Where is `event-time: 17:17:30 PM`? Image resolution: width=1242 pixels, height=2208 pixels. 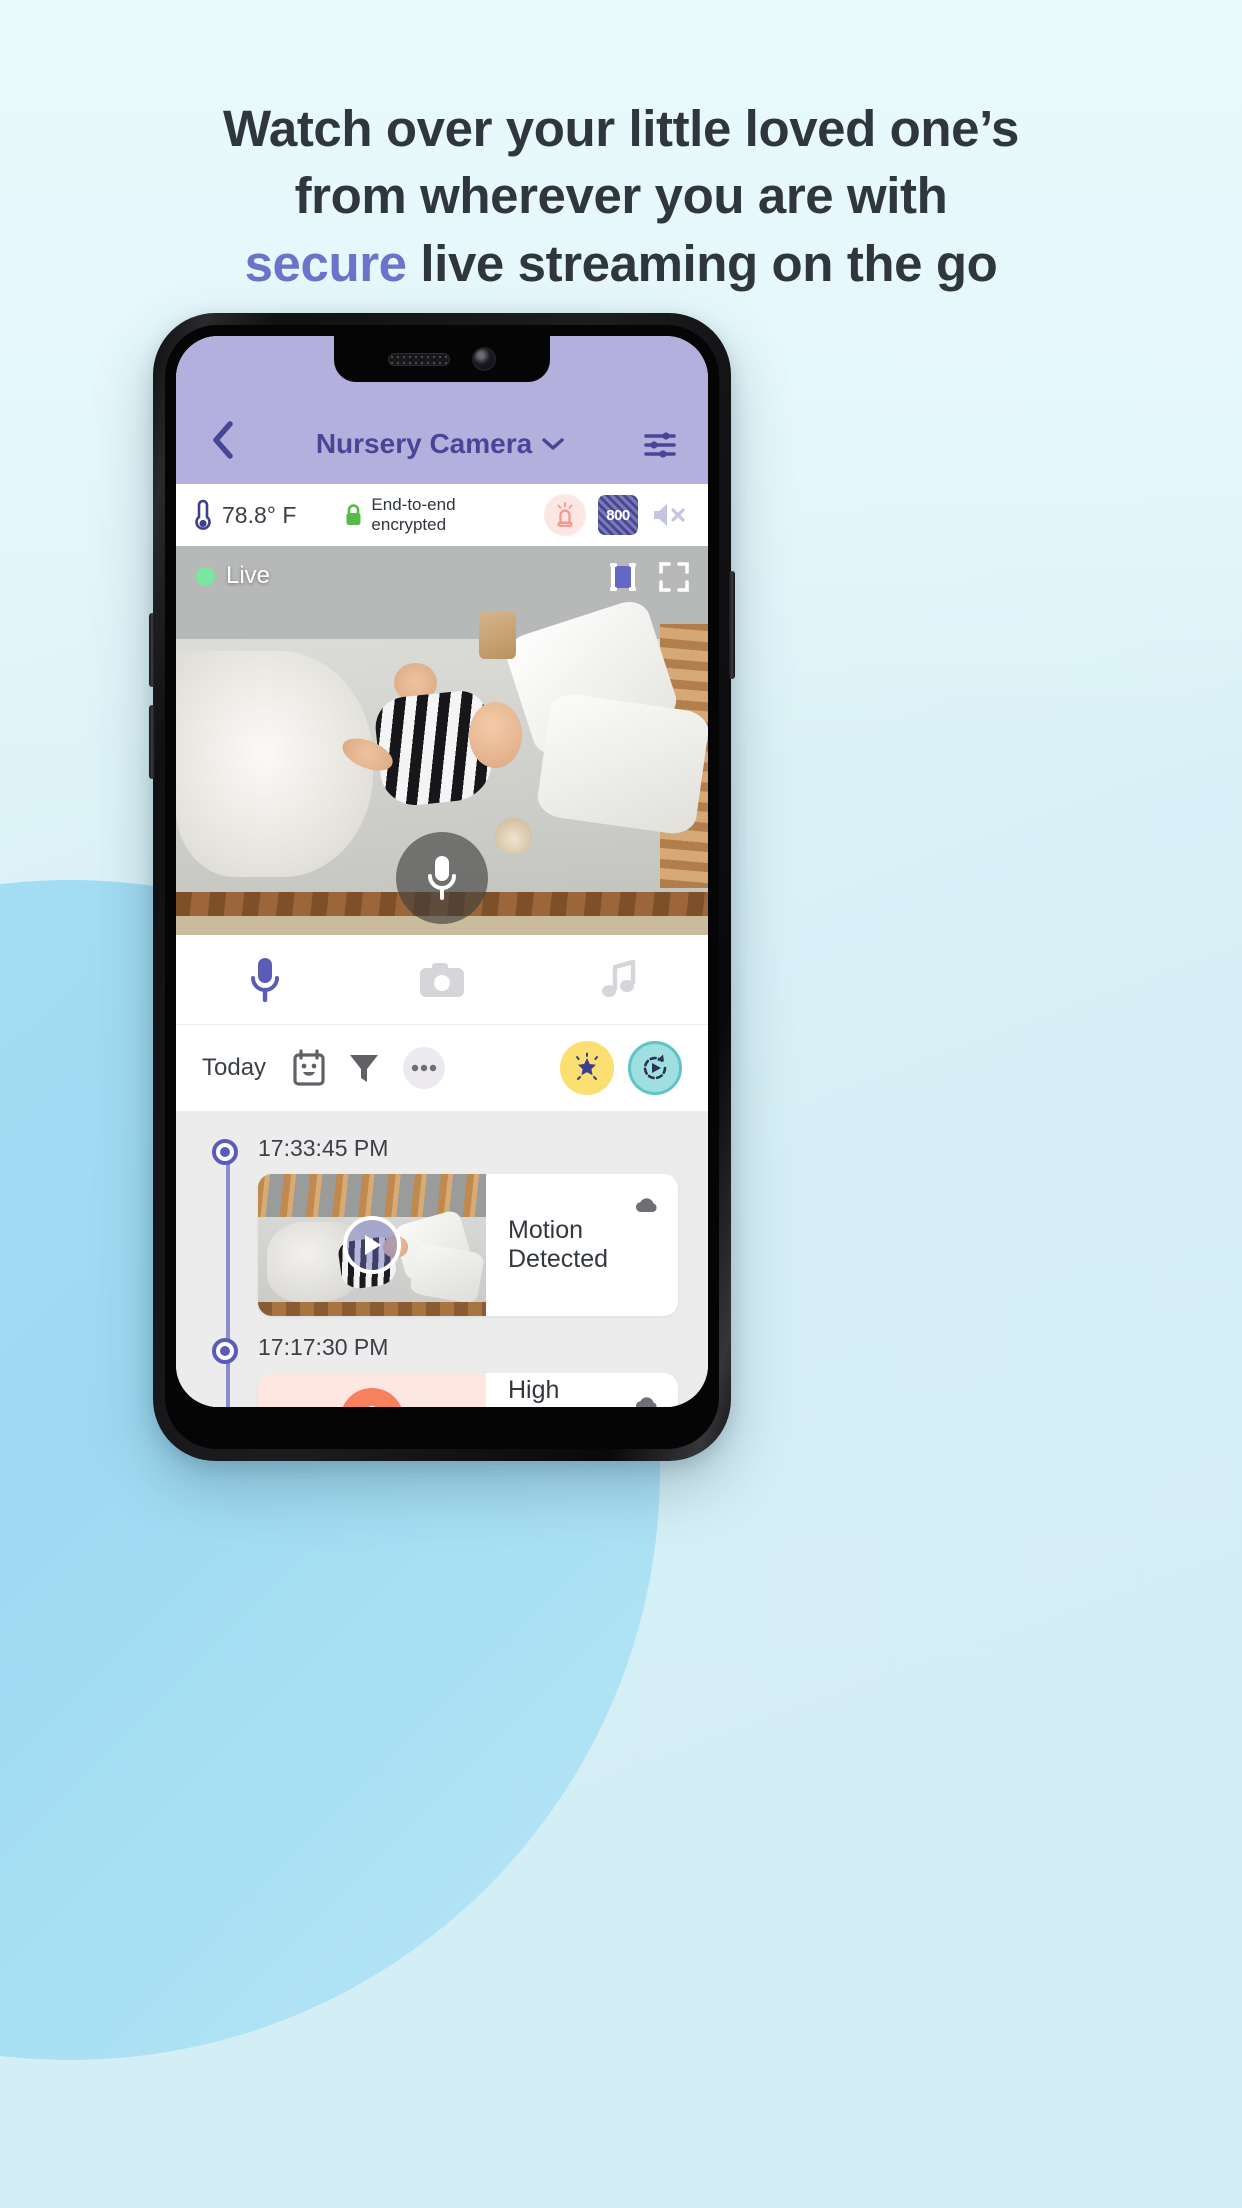
event-time: 17:17:30 PM is located at coordinates (323, 1347).